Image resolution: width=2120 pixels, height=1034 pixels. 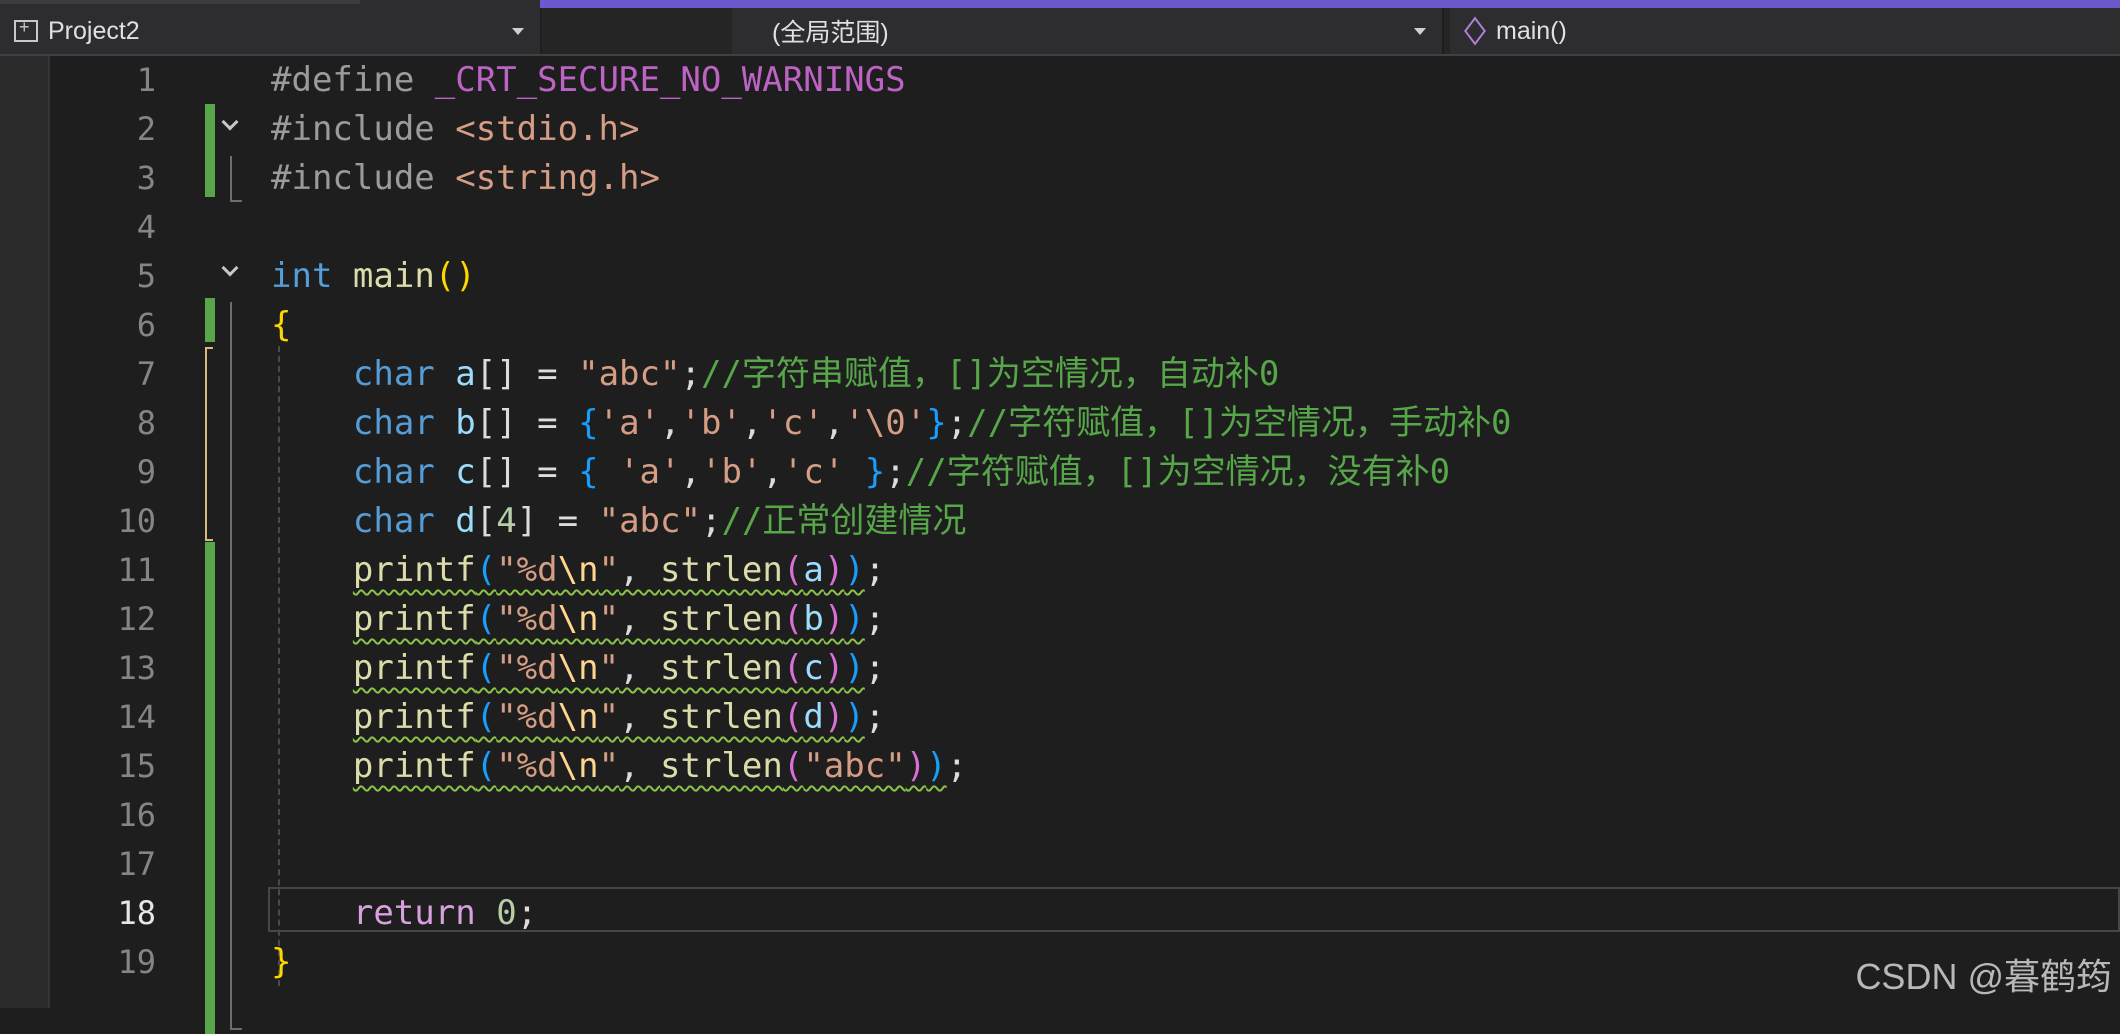 What do you see at coordinates (1983, 976) in the screenshot?
I see `watermark: CSDN @暮鹤筠` at bounding box center [1983, 976].